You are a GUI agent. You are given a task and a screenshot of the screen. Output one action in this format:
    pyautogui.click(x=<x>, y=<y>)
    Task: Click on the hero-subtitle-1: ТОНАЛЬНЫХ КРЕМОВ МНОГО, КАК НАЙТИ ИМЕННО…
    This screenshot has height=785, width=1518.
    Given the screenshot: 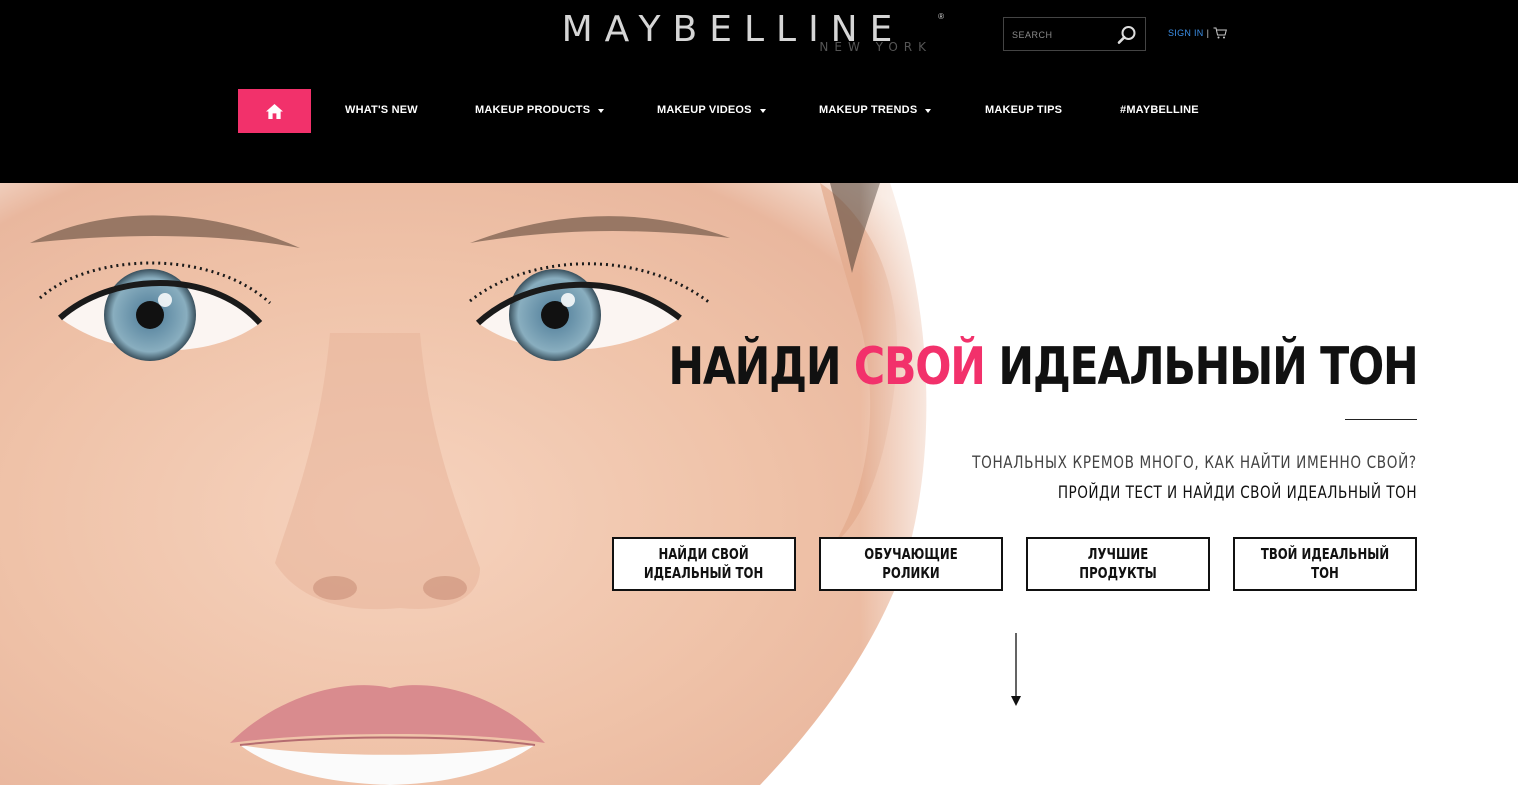 What is the action you would take?
    pyautogui.click(x=1194, y=463)
    